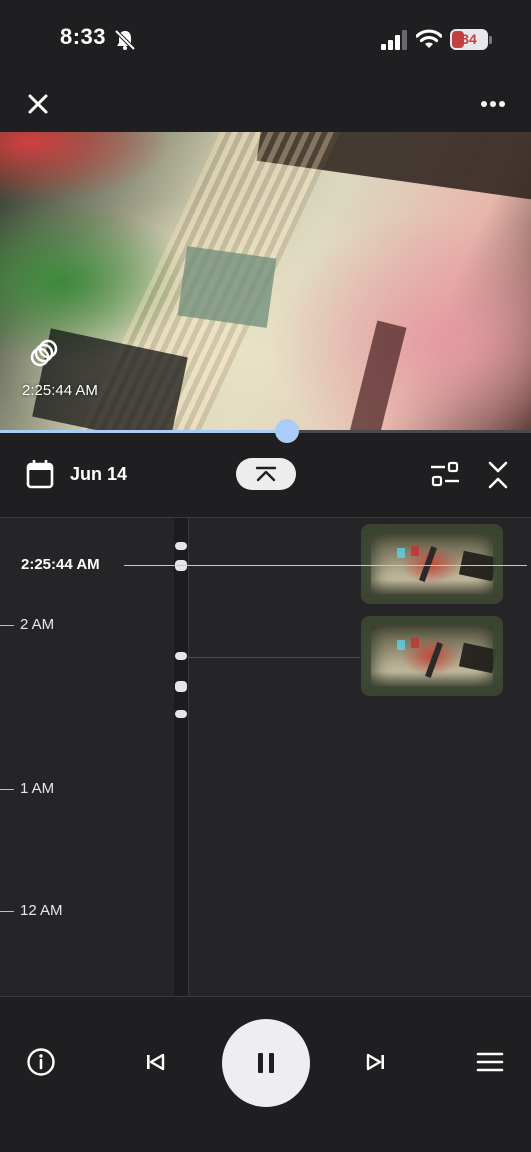  Describe the element at coordinates (40, 474) in the screenshot. I see `calendar-icon` at that location.